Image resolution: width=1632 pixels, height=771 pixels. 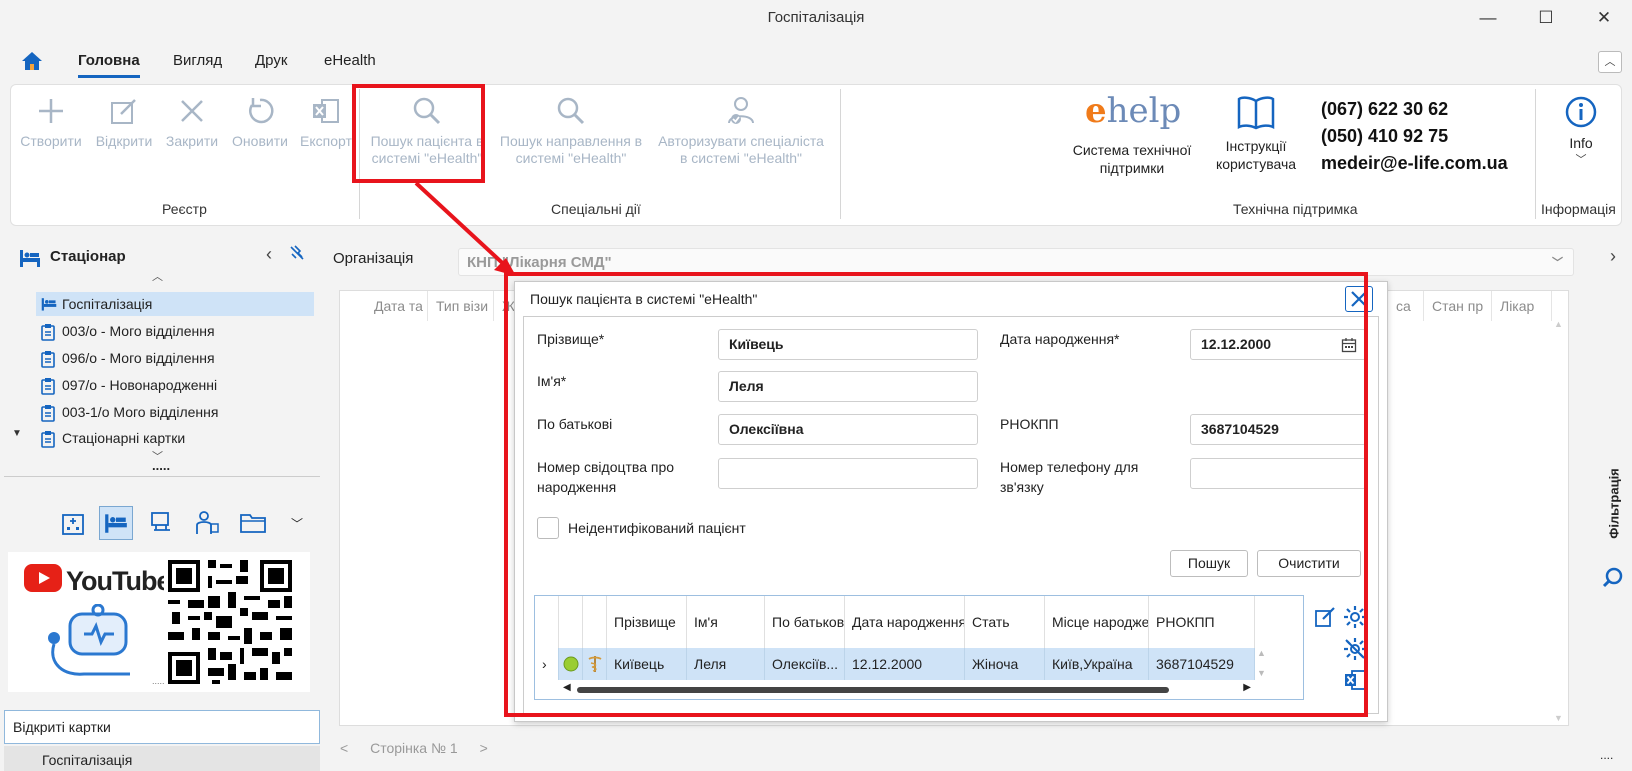 I want to click on info-icon, so click(x=1581, y=112).